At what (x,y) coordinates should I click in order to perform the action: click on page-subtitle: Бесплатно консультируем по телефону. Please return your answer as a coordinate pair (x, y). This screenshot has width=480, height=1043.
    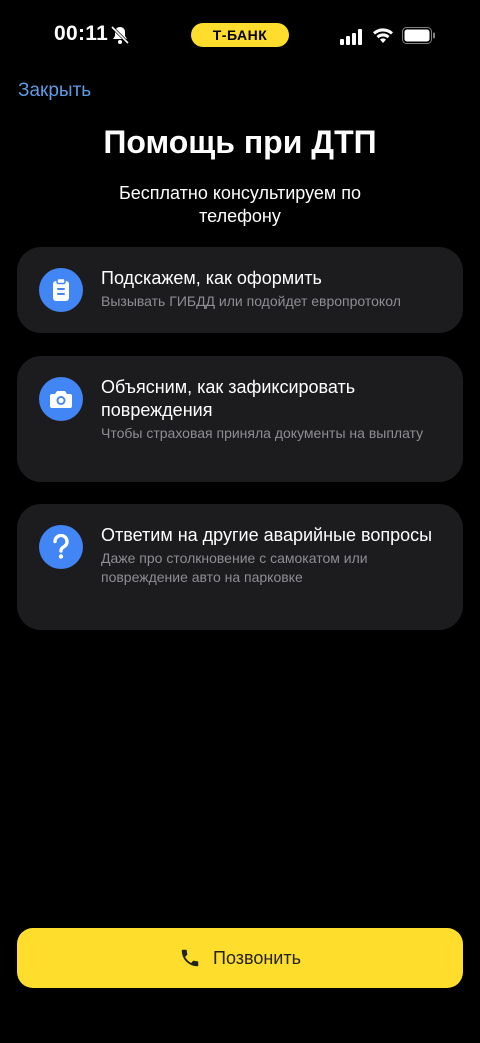
    Looking at the image, I should click on (240, 204).